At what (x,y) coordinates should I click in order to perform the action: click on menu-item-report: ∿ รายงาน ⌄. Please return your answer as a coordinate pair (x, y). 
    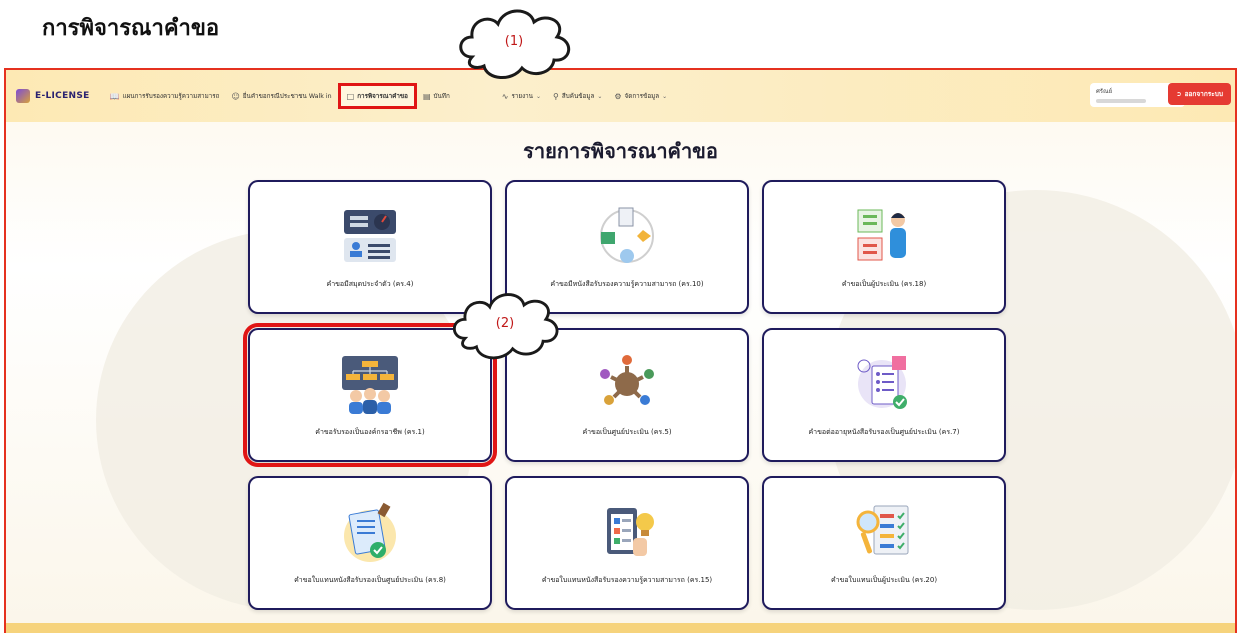
    Looking at the image, I should click on (521, 96).